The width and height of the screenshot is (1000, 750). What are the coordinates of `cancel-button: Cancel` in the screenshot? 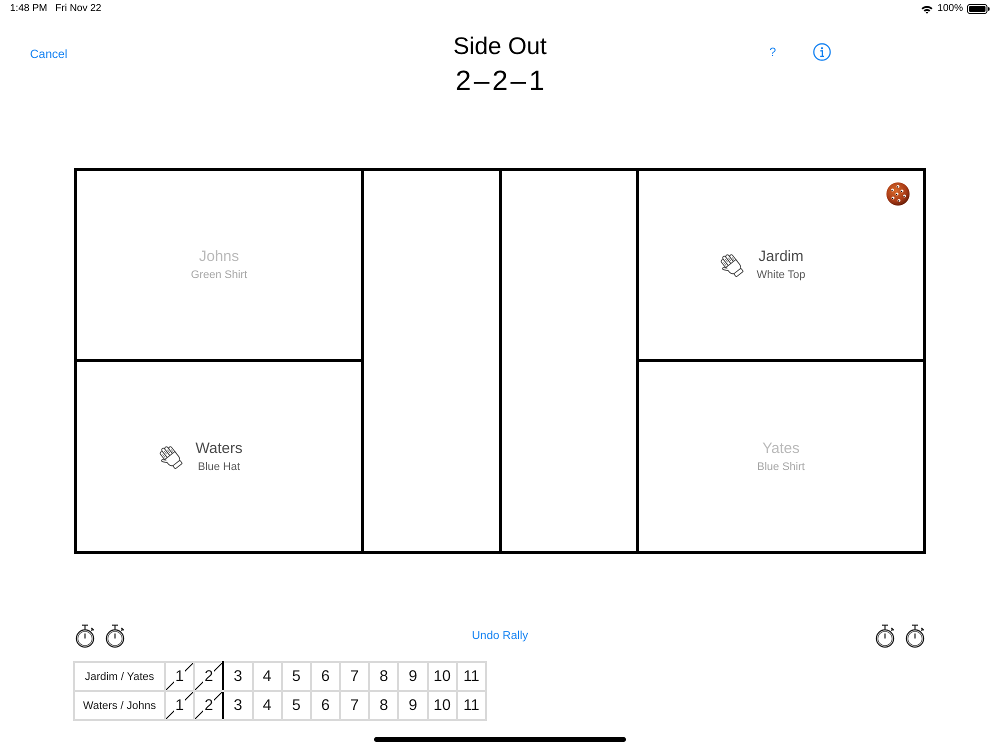 It's located at (49, 54).